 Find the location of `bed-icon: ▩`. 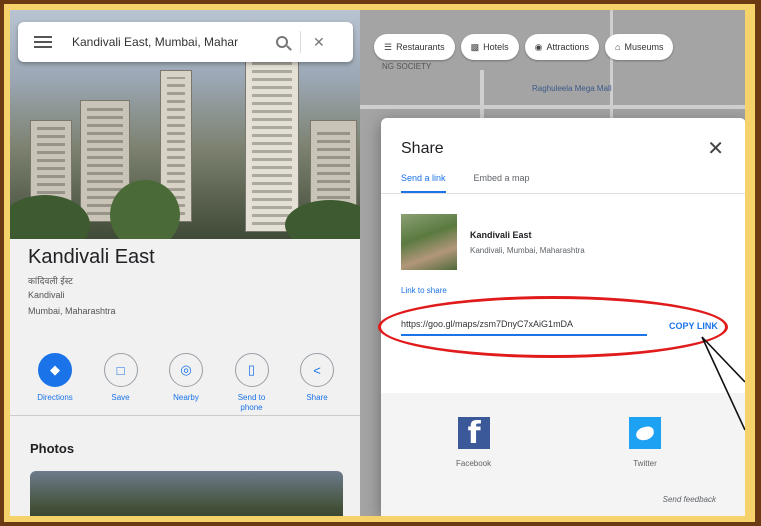

bed-icon: ▩ is located at coordinates (475, 46).